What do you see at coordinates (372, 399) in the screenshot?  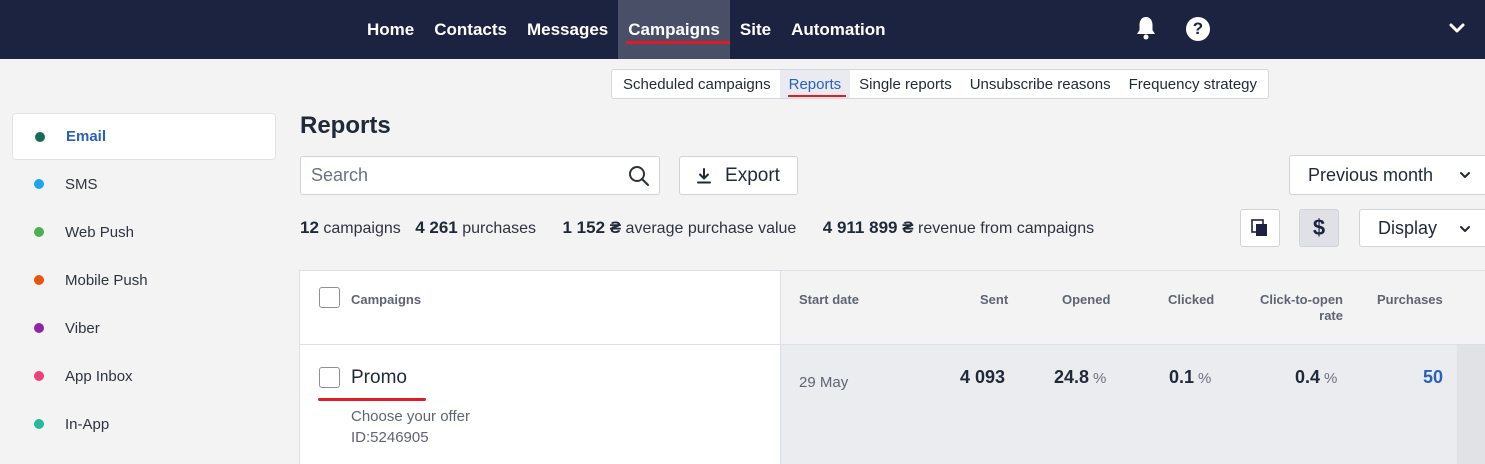 I see `highlight-underline` at bounding box center [372, 399].